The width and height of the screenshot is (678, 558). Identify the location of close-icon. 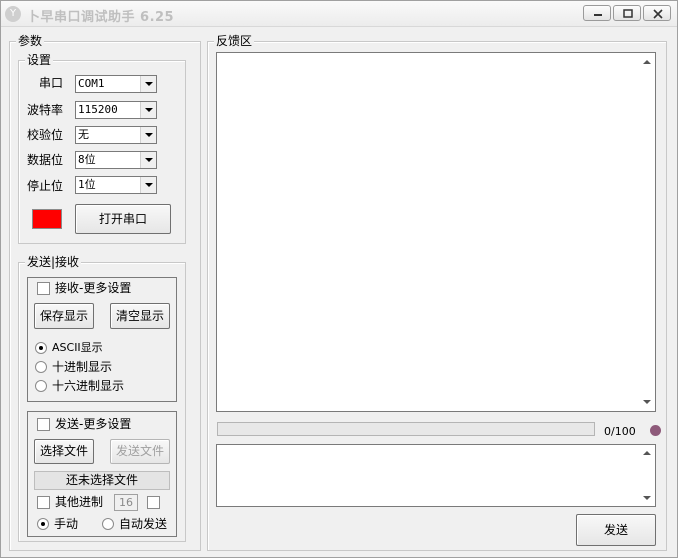
(658, 14).